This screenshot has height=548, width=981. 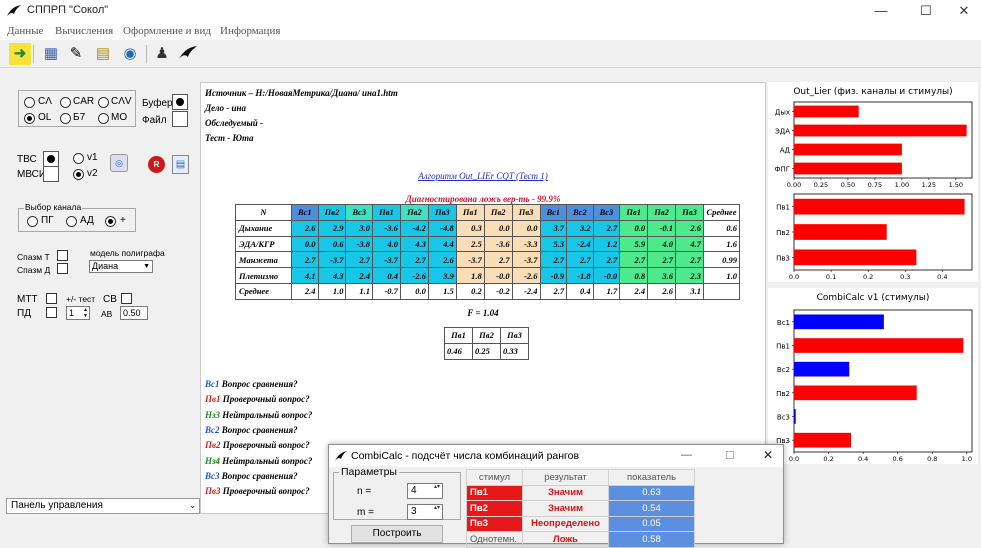 What do you see at coordinates (332, 260) in the screenshot?
I see `cell: -3.7` at bounding box center [332, 260].